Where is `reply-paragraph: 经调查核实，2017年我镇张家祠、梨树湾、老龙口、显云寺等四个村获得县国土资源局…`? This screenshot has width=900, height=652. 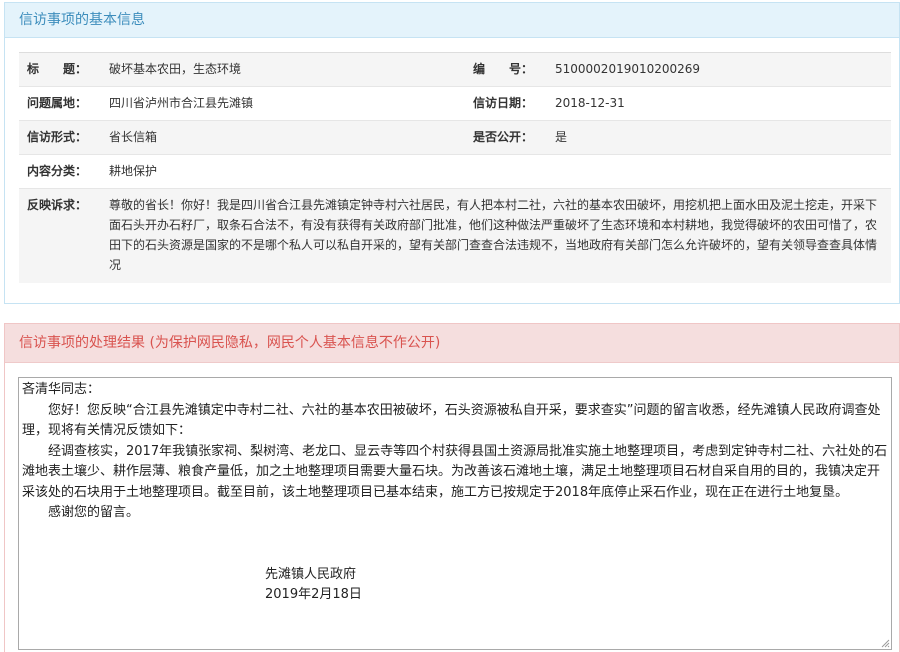 reply-paragraph: 经调查核实，2017年我镇张家祠、梨树湾、老龙口、显云寺等四个村获得县国土资源局… is located at coordinates (455, 471).